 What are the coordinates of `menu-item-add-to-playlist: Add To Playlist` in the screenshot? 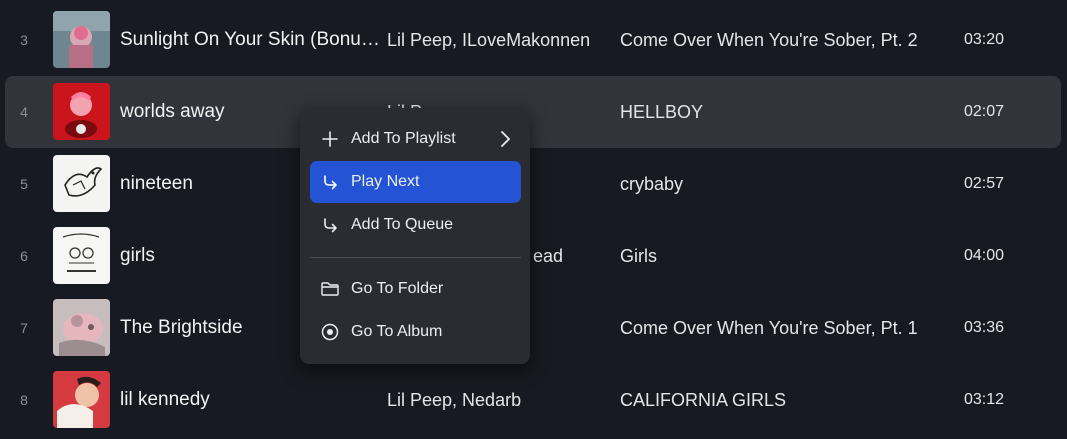 It's located at (415, 139).